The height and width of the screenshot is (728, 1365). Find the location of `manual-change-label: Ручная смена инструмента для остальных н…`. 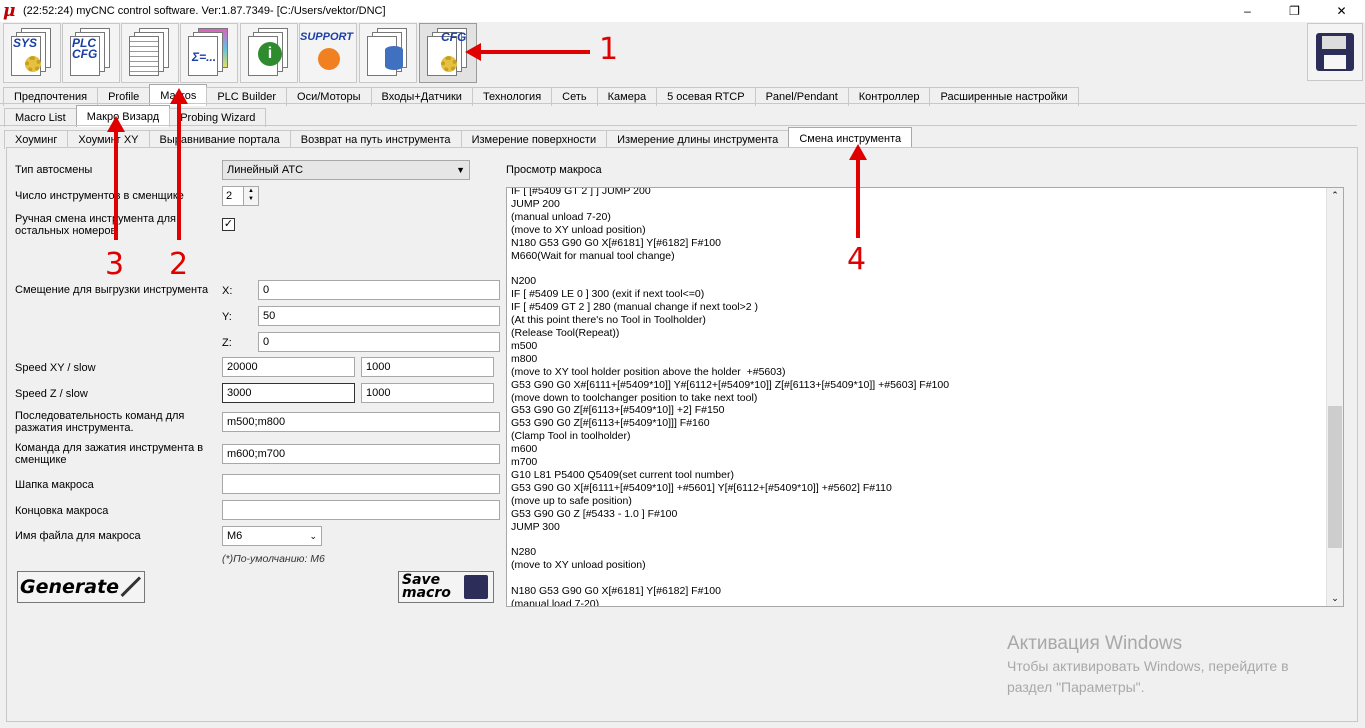

manual-change-label: Ручная смена инструмента для остальных н… is located at coordinates (95, 225).